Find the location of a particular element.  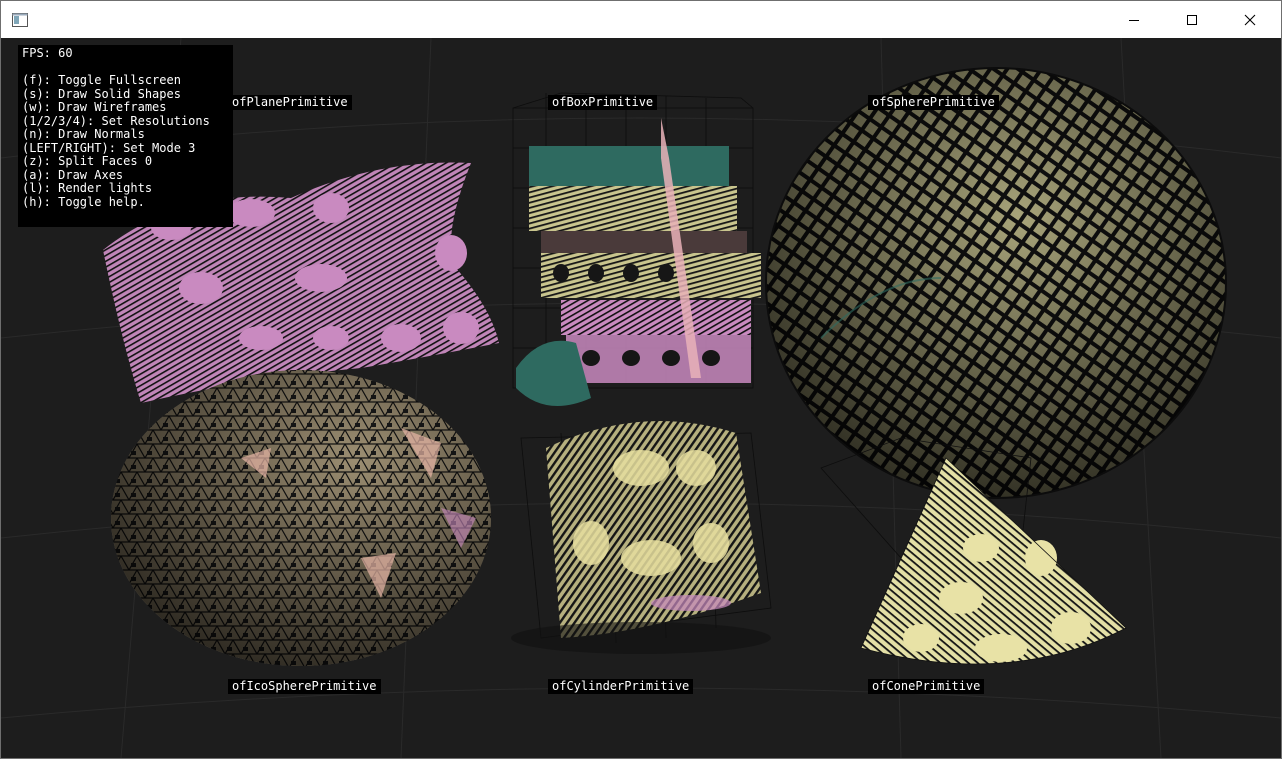

minimize-button is located at coordinates (1134, 19).